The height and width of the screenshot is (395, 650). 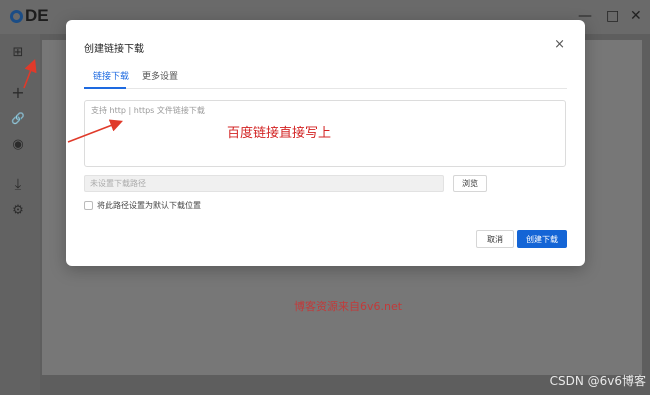 What do you see at coordinates (88, 205) in the screenshot?
I see `default-path-checkbox` at bounding box center [88, 205].